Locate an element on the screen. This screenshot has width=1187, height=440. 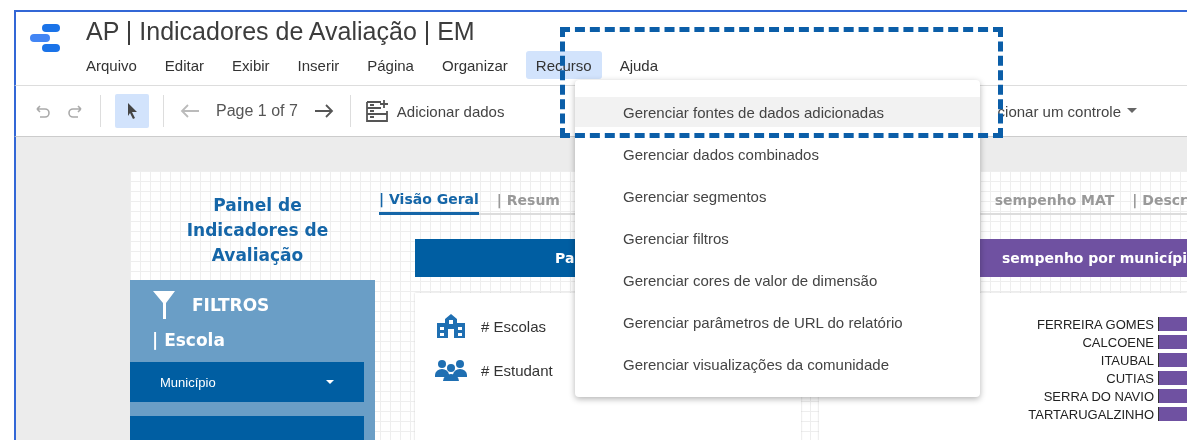
school-icon is located at coordinates (451, 326).